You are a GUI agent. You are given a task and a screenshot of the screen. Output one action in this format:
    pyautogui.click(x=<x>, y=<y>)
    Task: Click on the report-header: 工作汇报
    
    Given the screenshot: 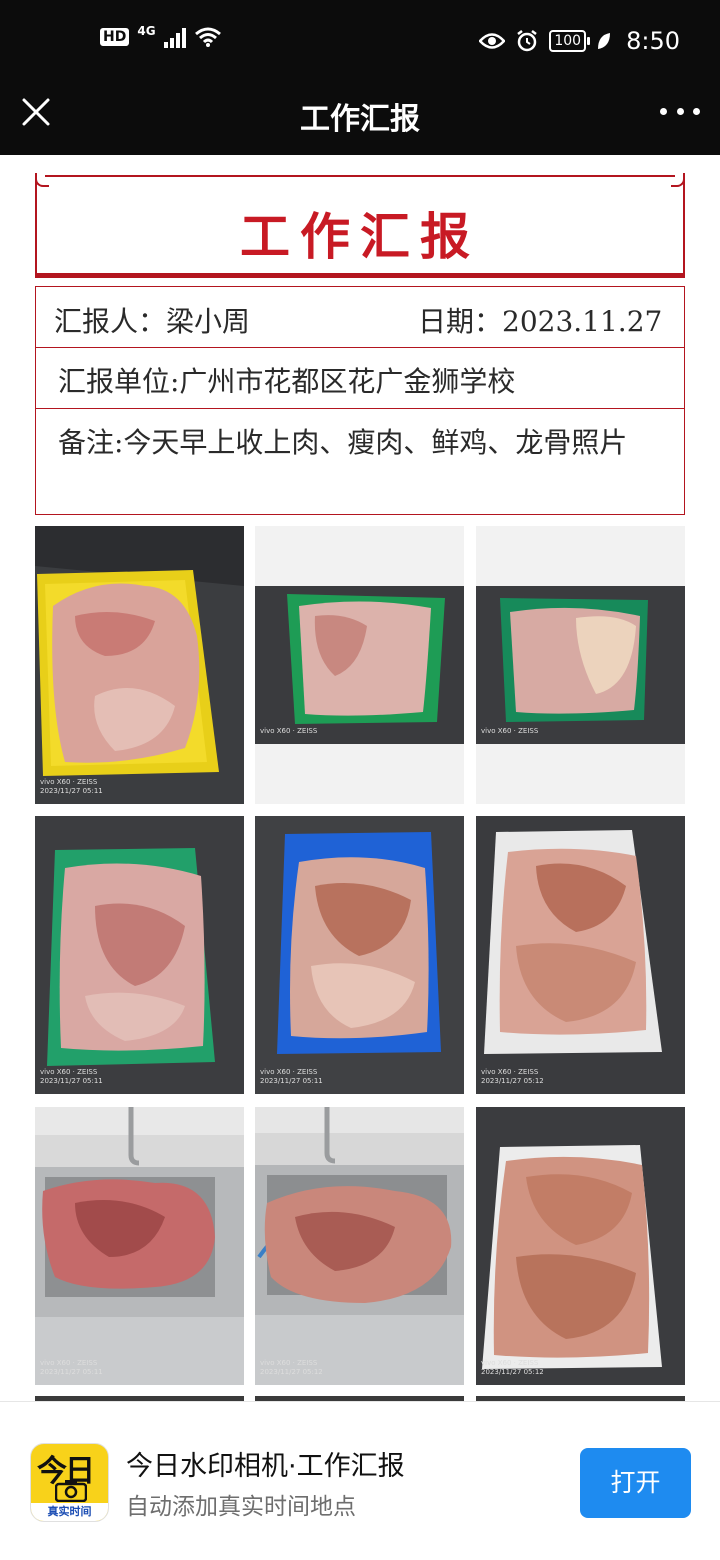 What is the action you would take?
    pyautogui.click(x=360, y=225)
    